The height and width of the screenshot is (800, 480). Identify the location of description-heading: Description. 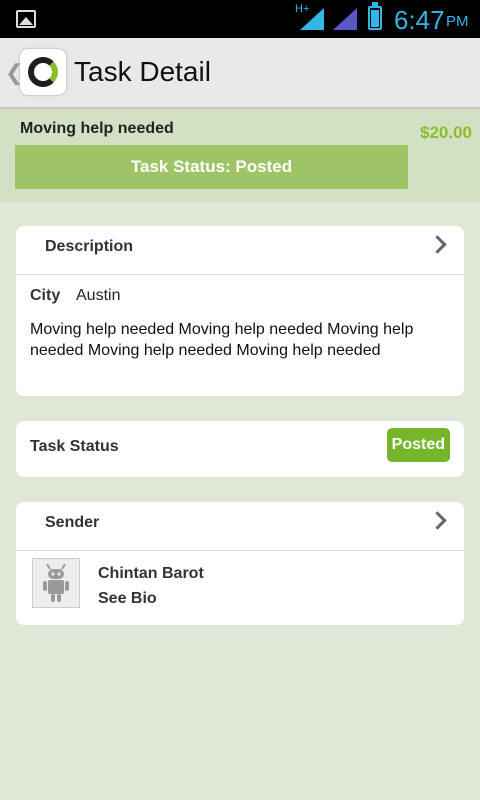
(89, 247).